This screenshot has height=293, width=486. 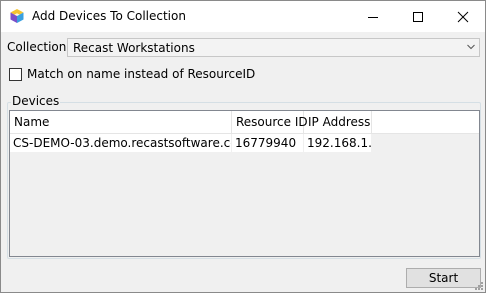 What do you see at coordinates (338, 122) in the screenshot?
I see `column-header-ip-address: IP Address` at bounding box center [338, 122].